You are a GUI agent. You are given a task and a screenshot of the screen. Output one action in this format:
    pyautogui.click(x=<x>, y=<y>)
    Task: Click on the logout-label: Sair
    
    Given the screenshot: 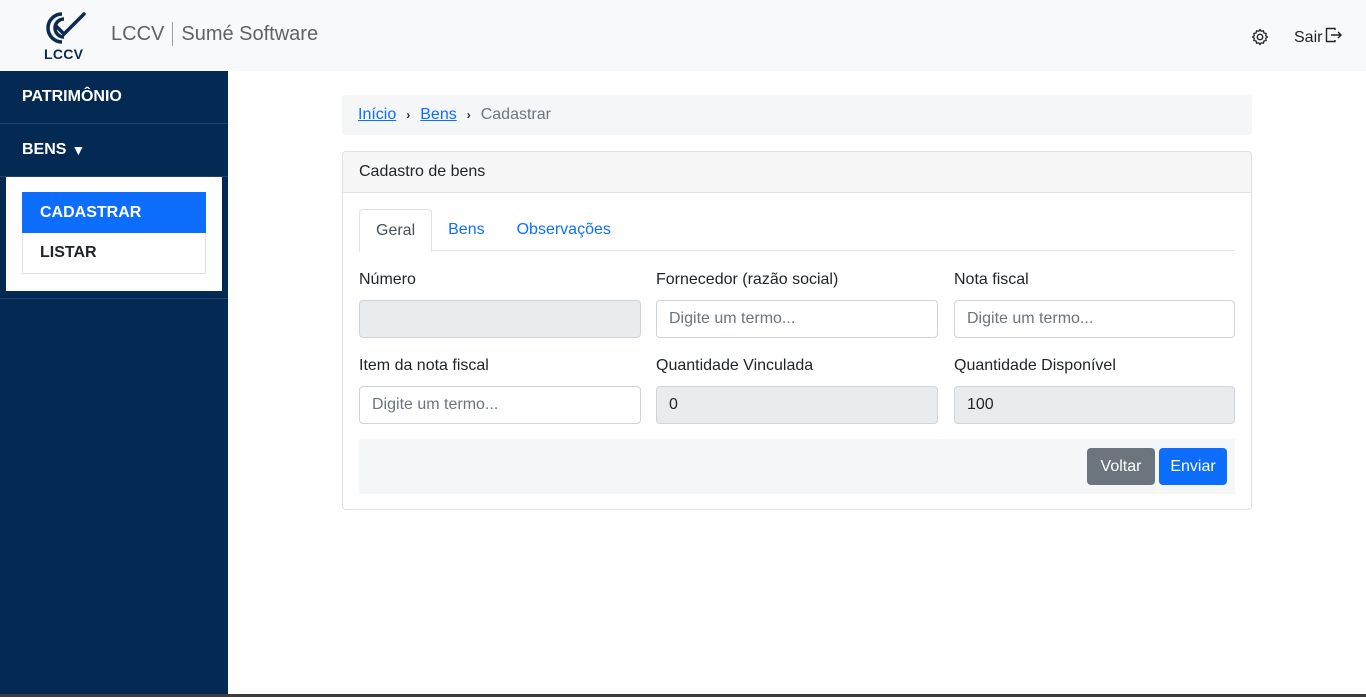 What is the action you would take?
    pyautogui.click(x=1308, y=37)
    